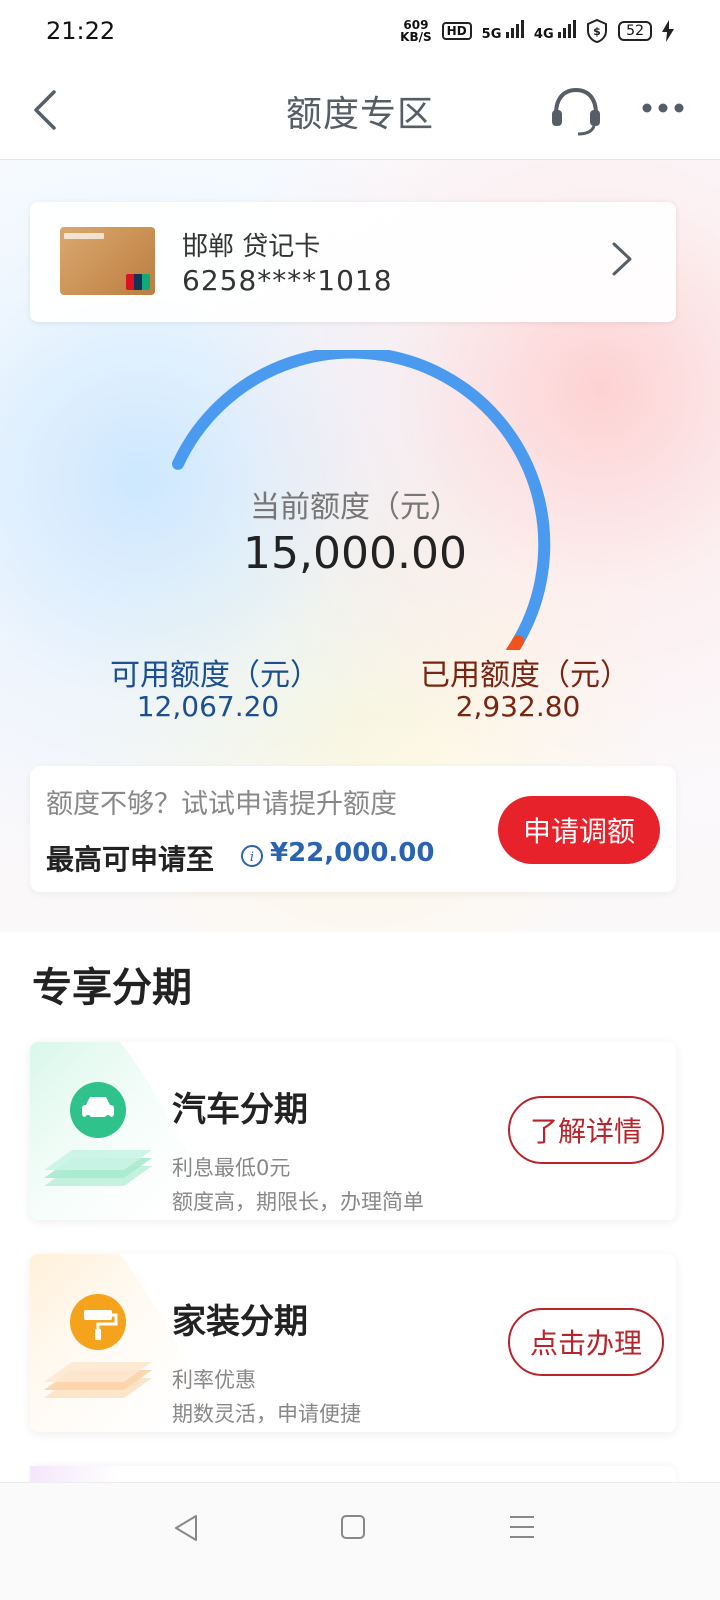  What do you see at coordinates (586, 1130) in the screenshot?
I see `learn-more-button: 了解详情` at bounding box center [586, 1130].